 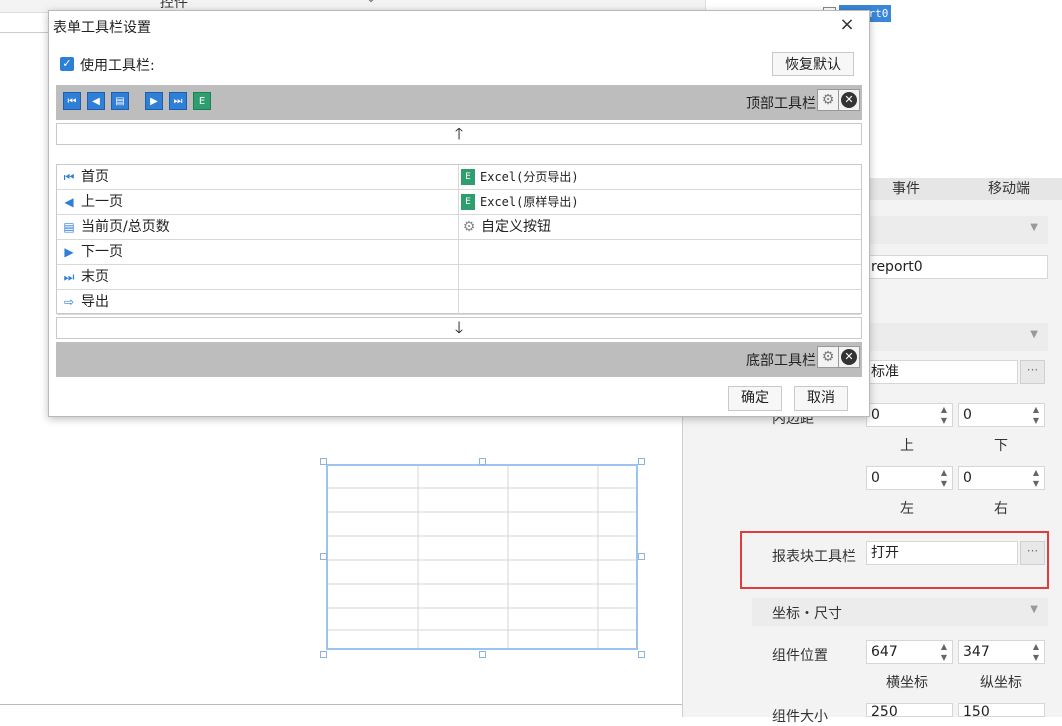 I want to click on list-item-label: Excel(分页导出), so click(x=529, y=177).